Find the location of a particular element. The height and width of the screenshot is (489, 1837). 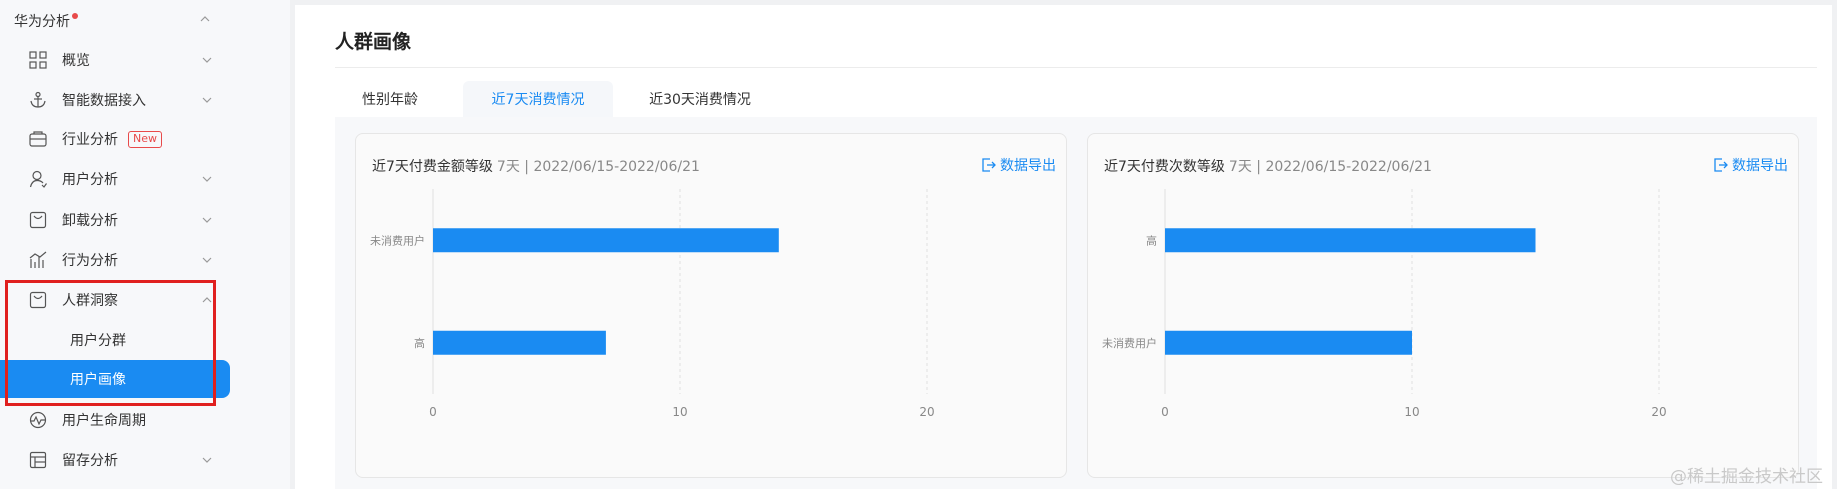

highlight-box is located at coordinates (110, 343).